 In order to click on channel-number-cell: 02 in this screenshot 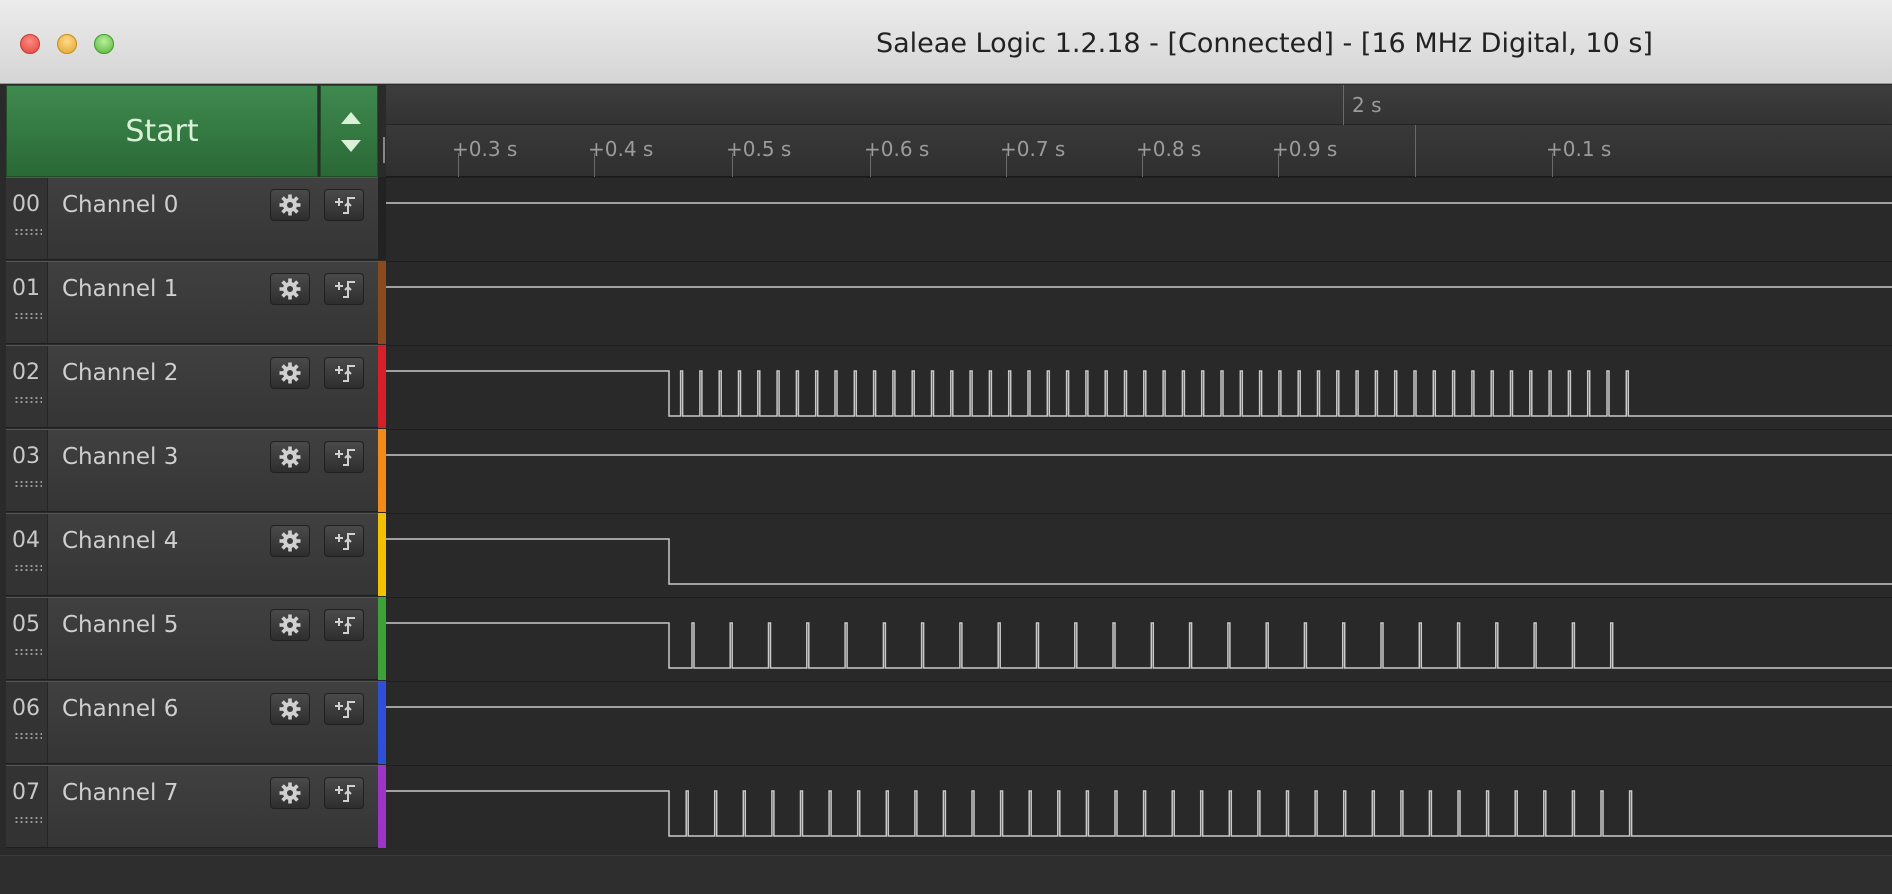, I will do `click(27, 386)`.